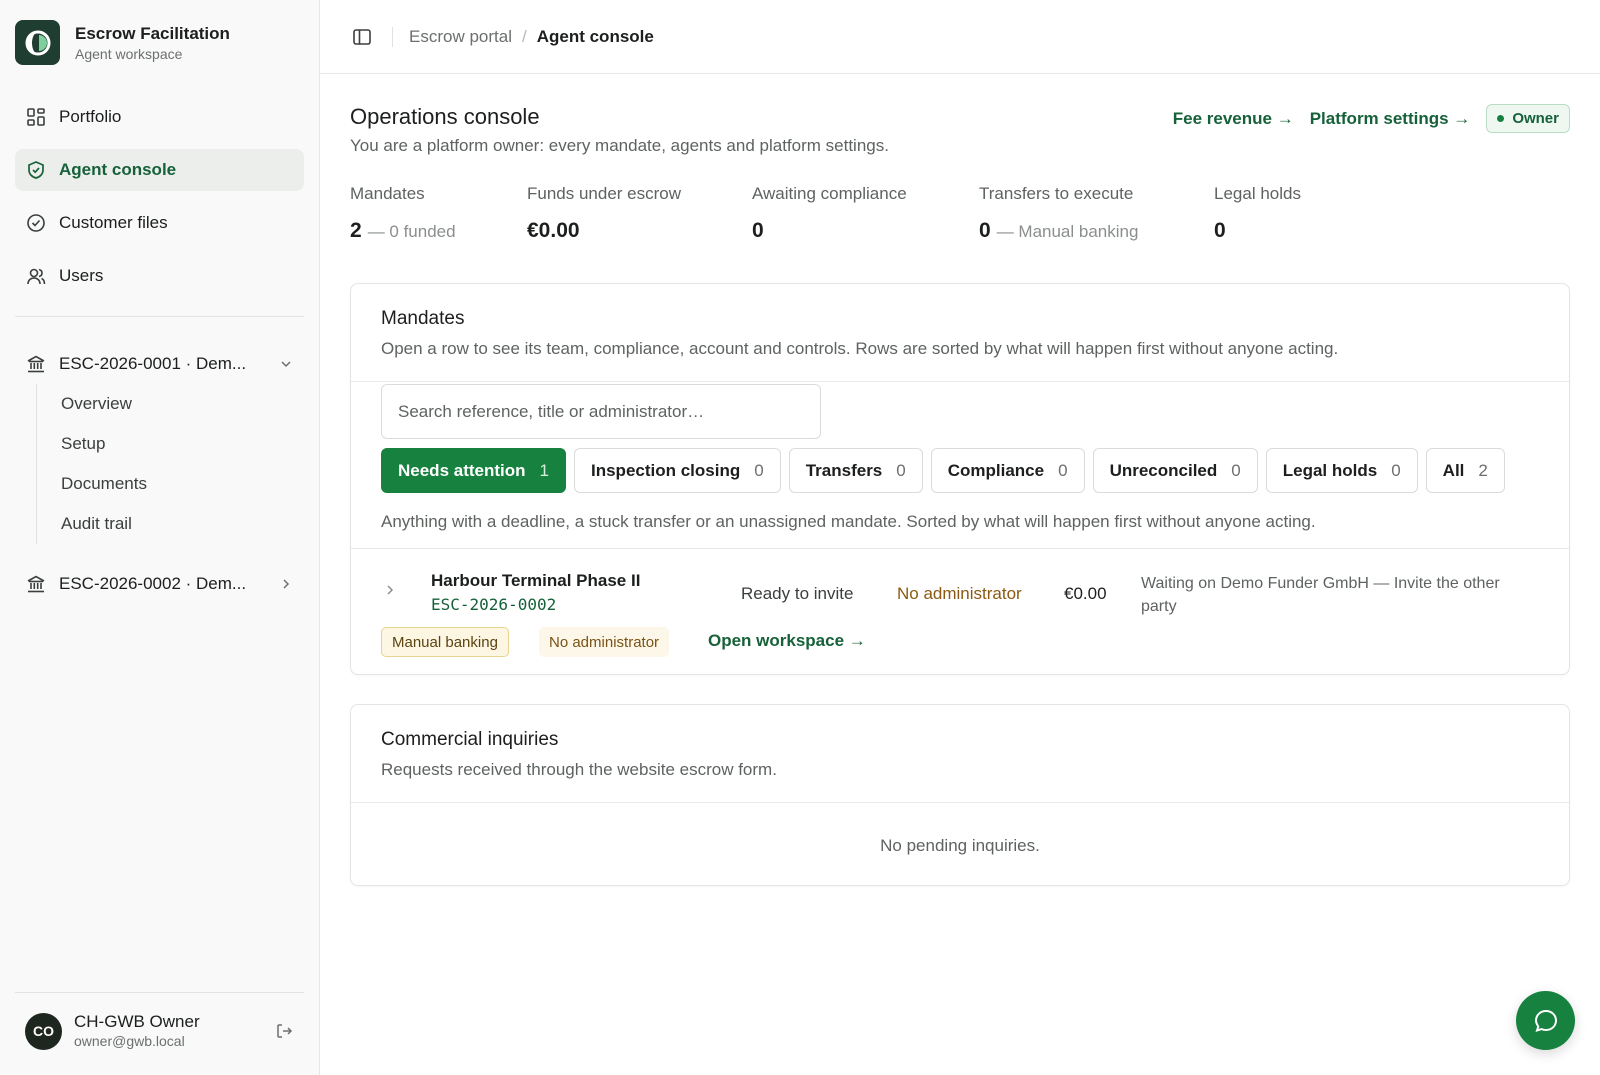  What do you see at coordinates (356, 230) in the screenshot?
I see `stat-value: 2` at bounding box center [356, 230].